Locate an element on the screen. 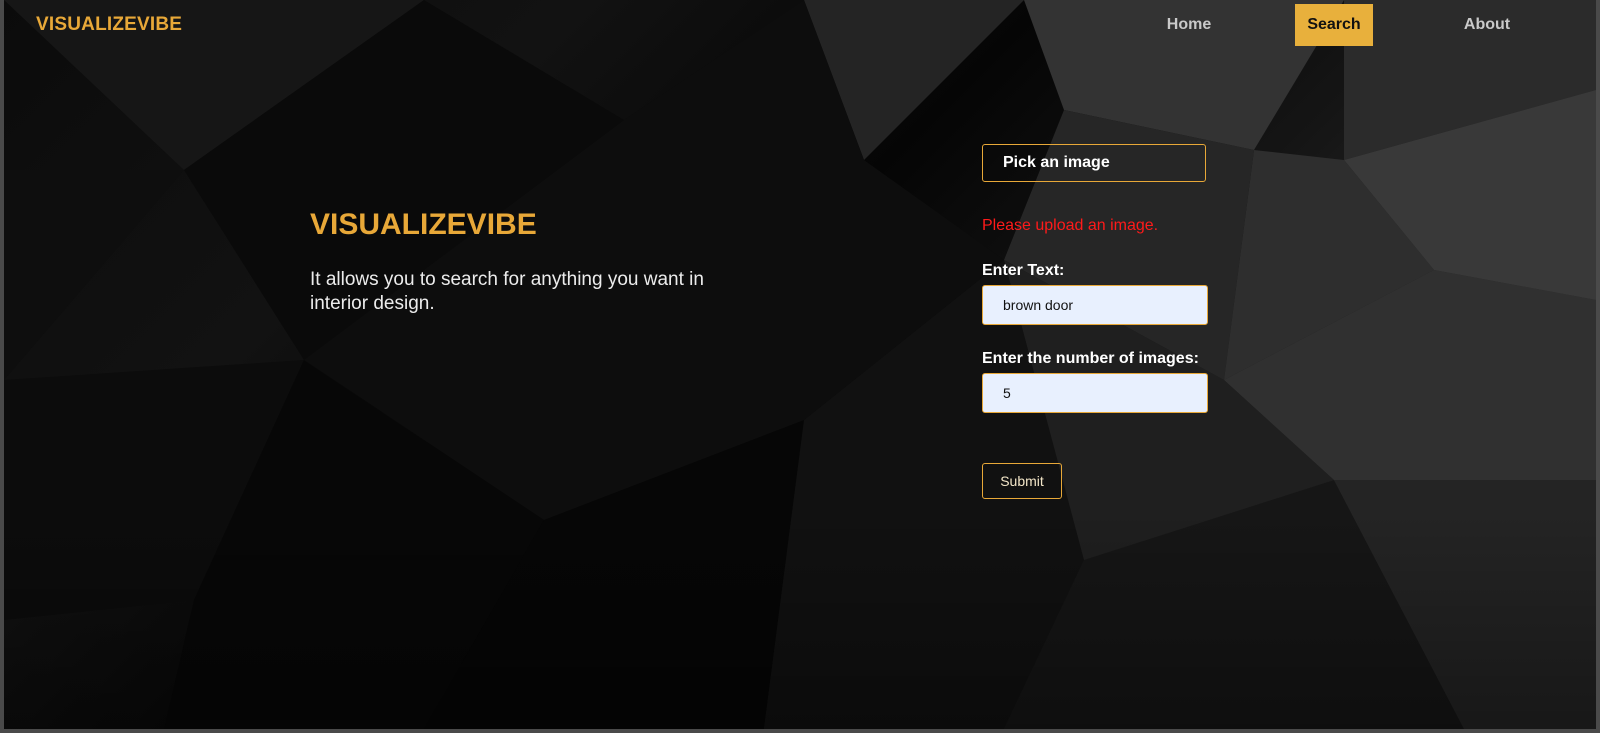  text-input is located at coordinates (1095, 305).